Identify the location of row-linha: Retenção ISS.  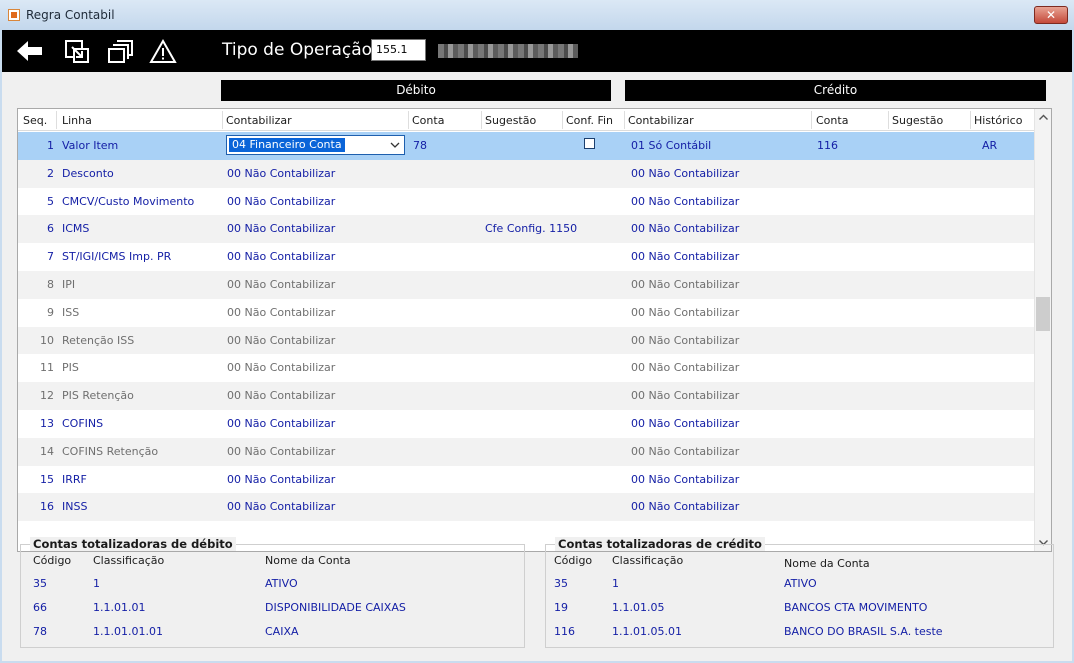
(98, 340).